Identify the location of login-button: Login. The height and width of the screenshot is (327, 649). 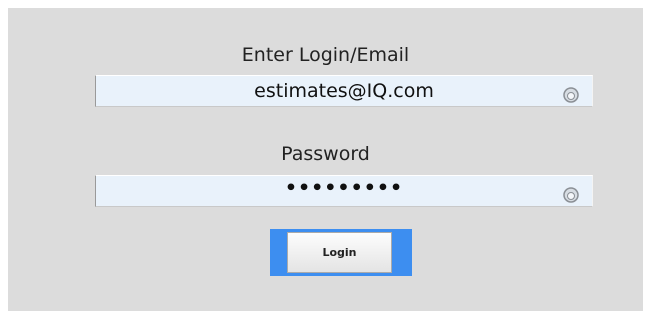
(339, 252).